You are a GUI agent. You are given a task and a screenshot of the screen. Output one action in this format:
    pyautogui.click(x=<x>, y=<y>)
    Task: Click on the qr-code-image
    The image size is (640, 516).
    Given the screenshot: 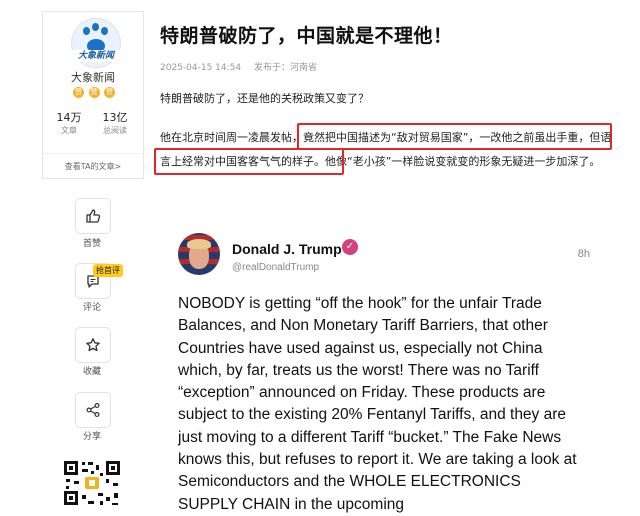 What is the action you would take?
    pyautogui.click(x=92, y=483)
    